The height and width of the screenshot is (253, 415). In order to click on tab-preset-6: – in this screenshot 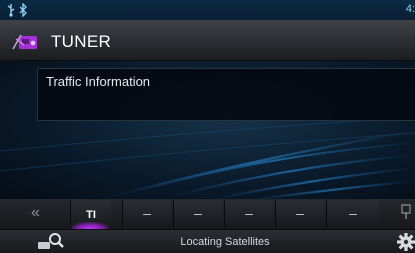, I will do `click(352, 214)`.